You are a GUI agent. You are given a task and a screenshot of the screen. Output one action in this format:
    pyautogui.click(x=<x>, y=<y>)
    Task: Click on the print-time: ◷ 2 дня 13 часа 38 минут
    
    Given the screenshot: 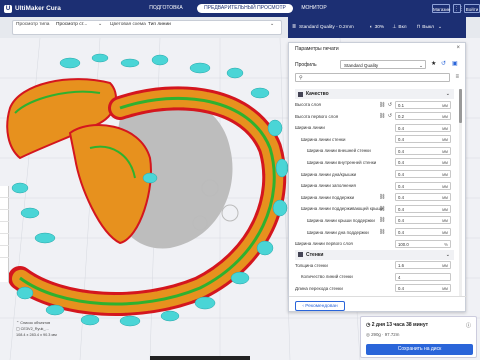 What is the action you would take?
    pyautogui.click(x=397, y=325)
    